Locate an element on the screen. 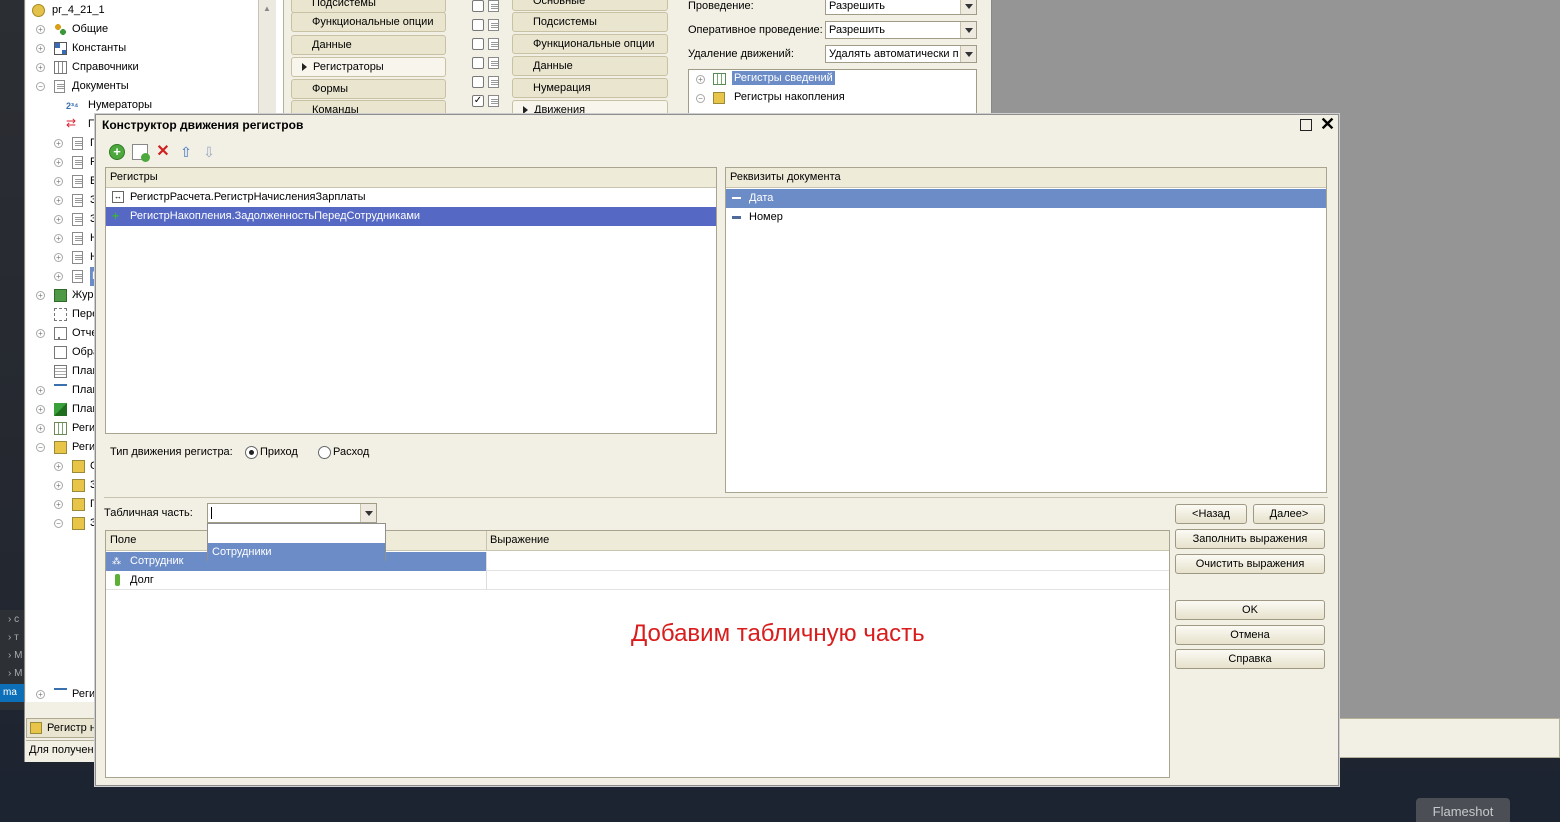 Image resolution: width=1560 pixels, height=822 pixels. tree-item: + Справочники is located at coordinates (161, 67).